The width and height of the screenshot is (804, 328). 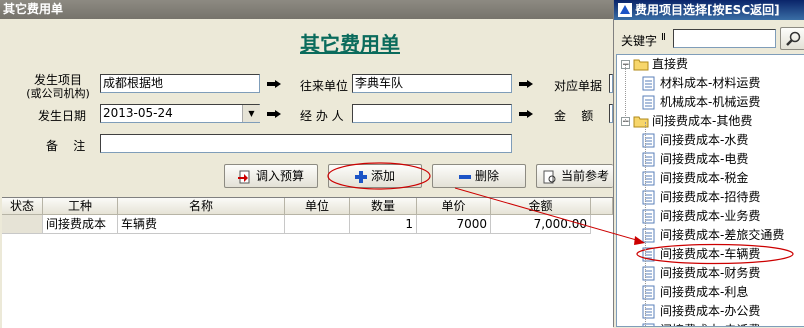 I want to click on cell-name: 车辆费, so click(x=201, y=224).